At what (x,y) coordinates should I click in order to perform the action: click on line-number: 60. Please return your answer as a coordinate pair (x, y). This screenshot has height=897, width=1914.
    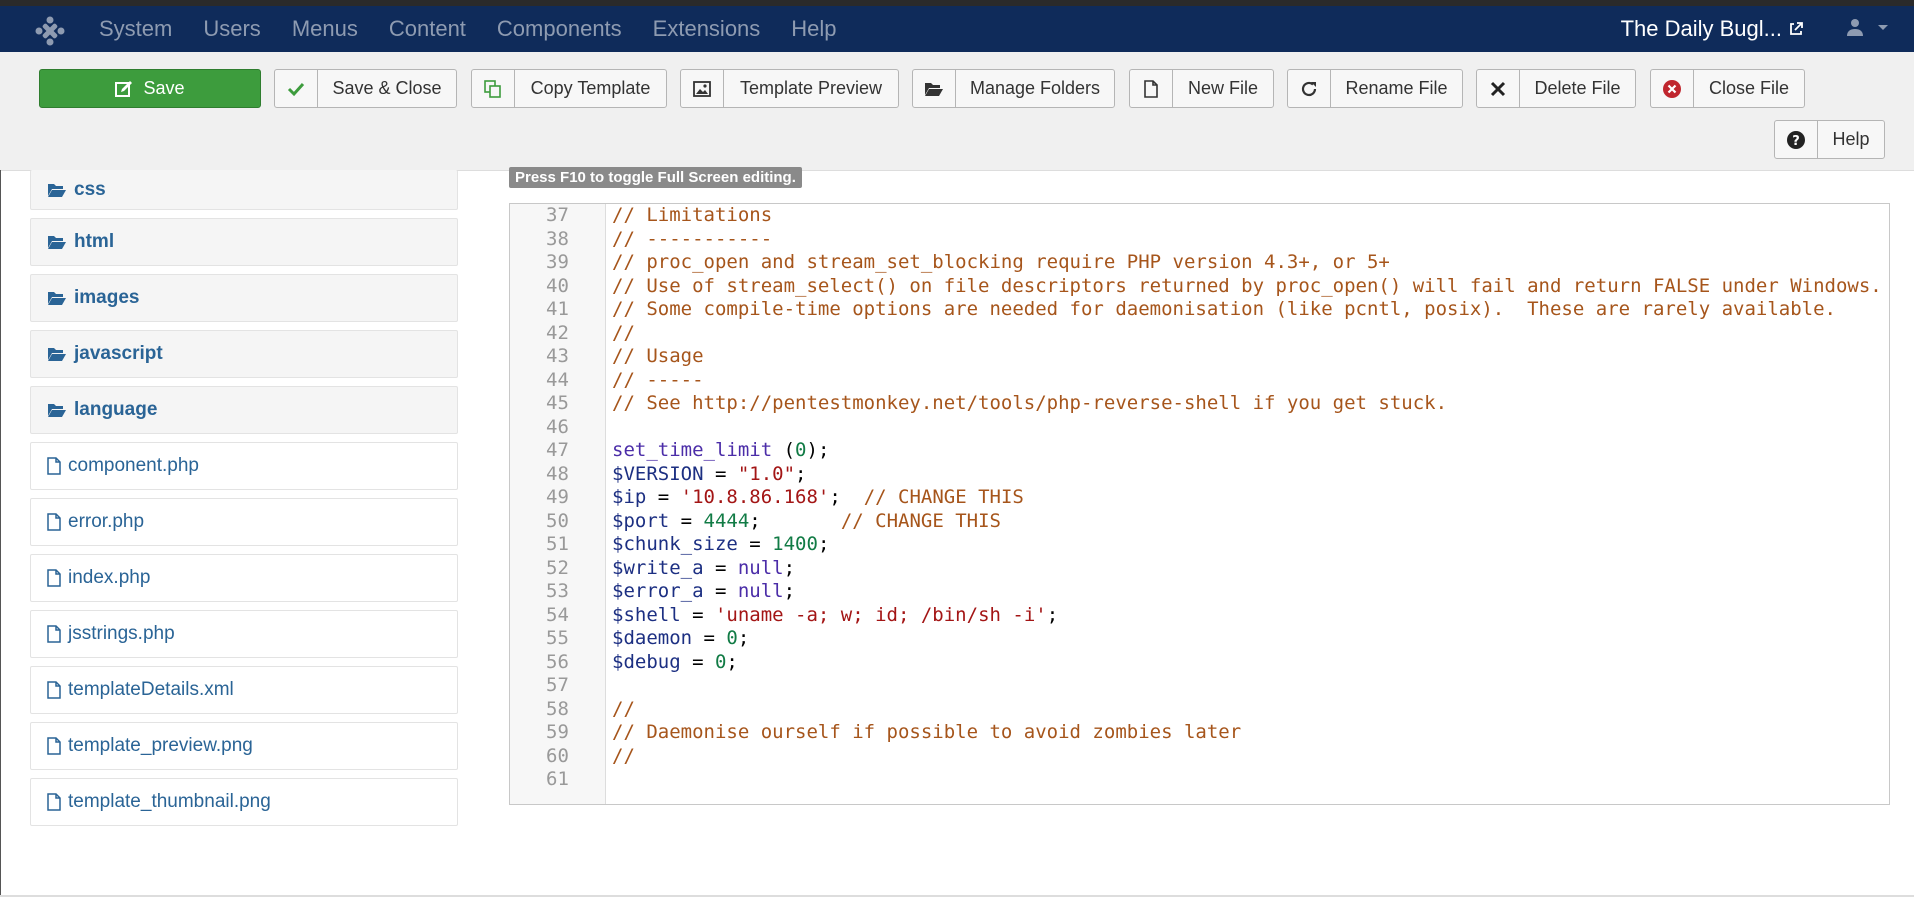
    Looking at the image, I should click on (557, 755).